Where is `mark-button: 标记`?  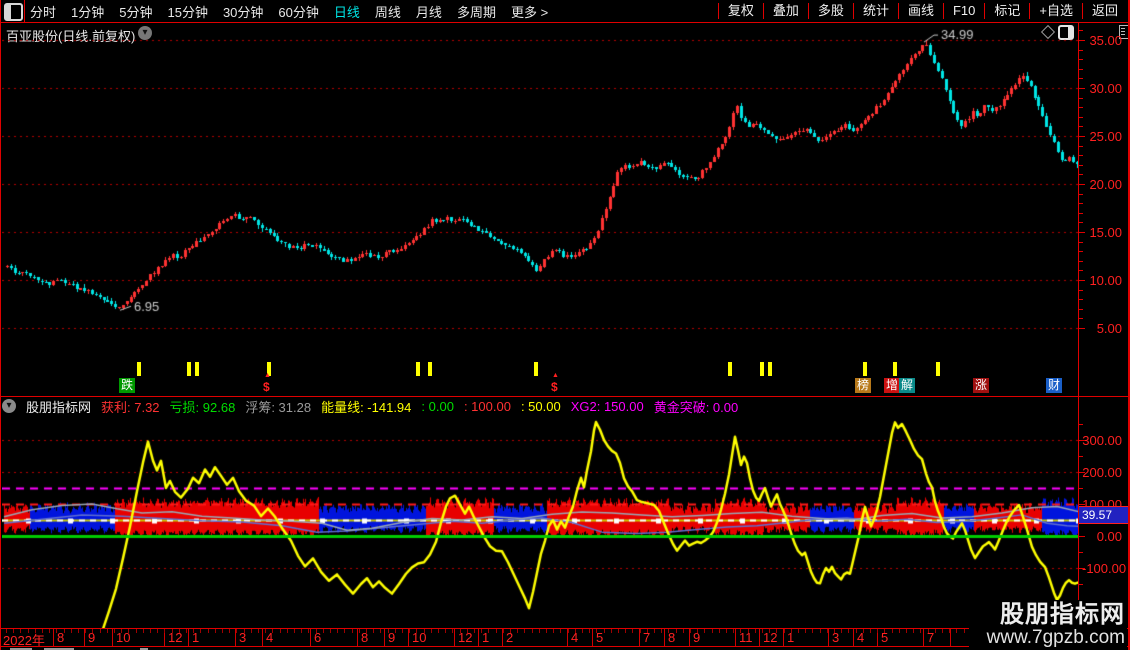
mark-button: 标记 is located at coordinates (1006, 11).